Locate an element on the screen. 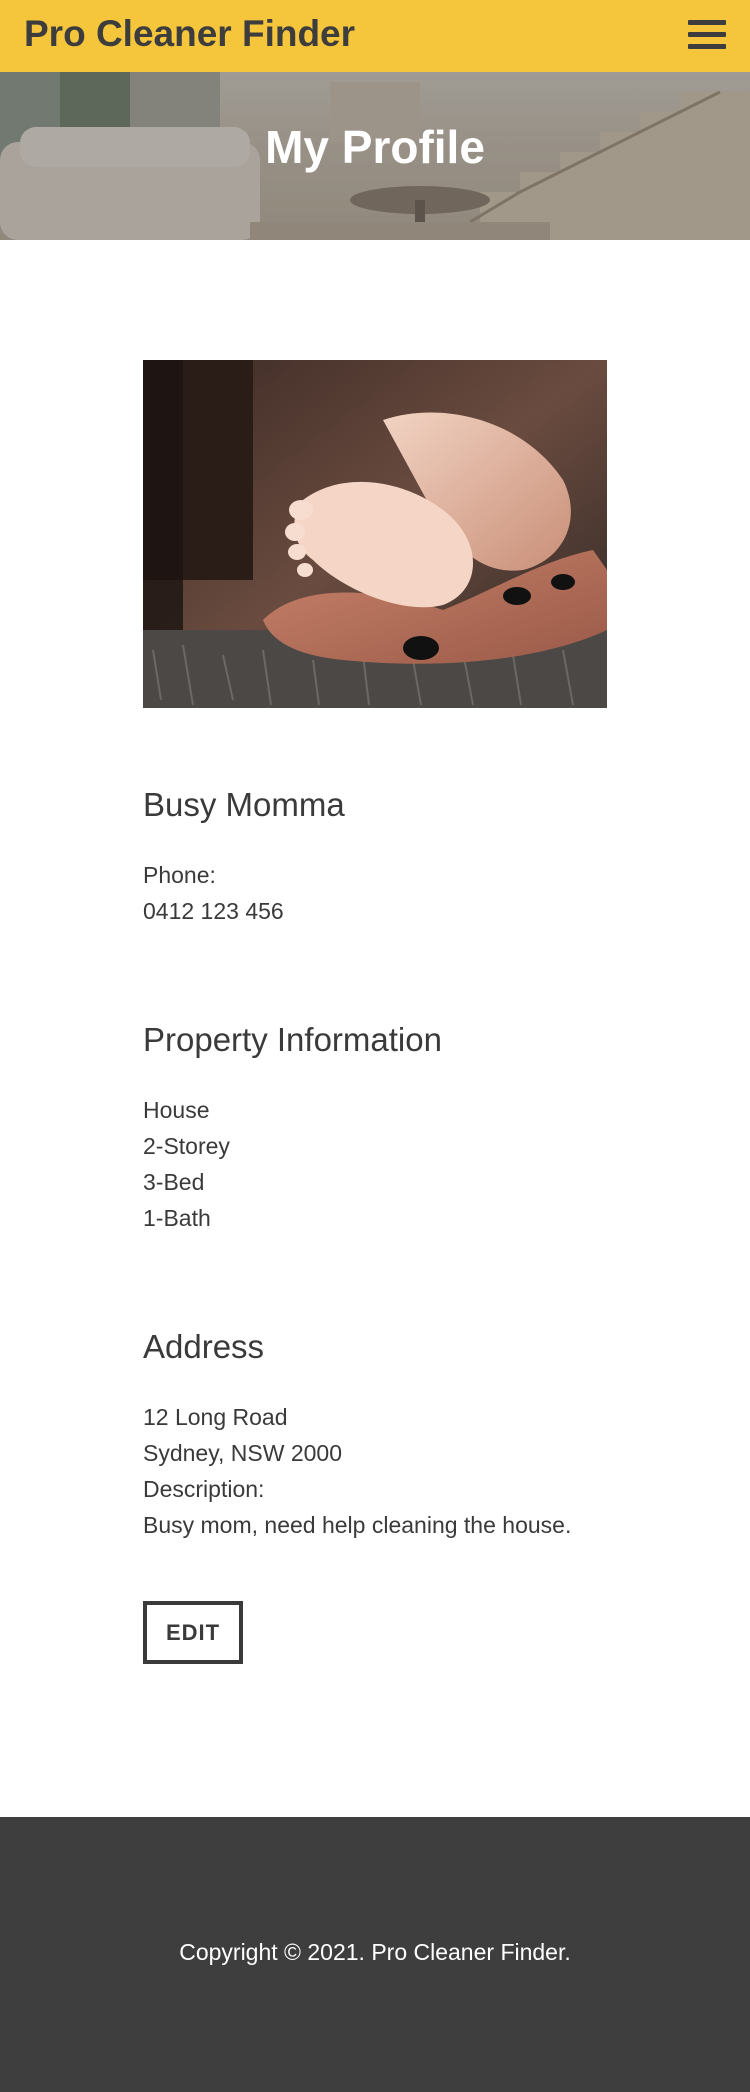 The width and height of the screenshot is (750, 2092). brand-logo: Pro Cleaner Finder is located at coordinates (189, 34).